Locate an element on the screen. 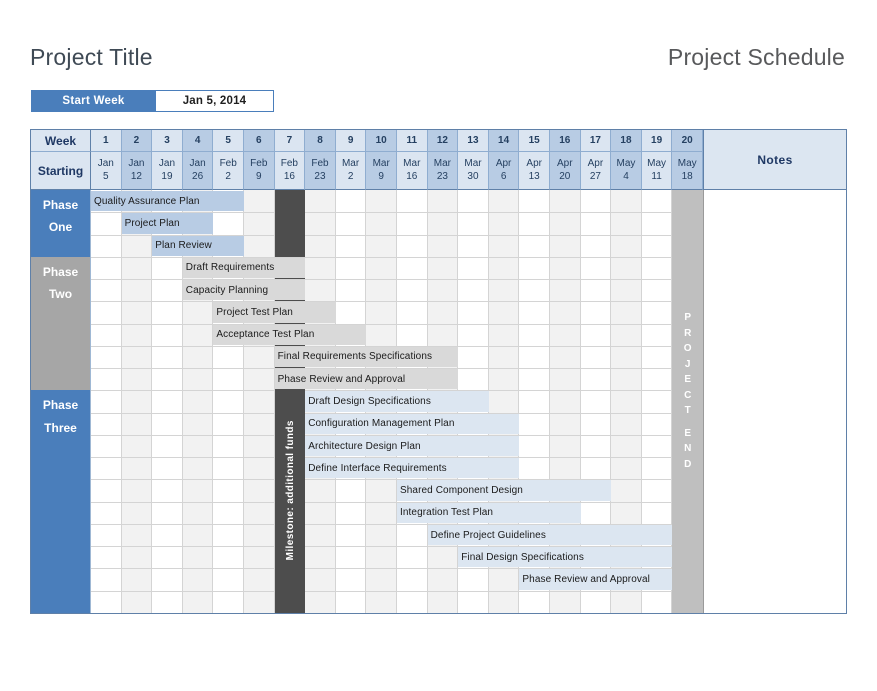 The width and height of the screenshot is (877, 691). task-label: Phase Review and Approval is located at coordinates (341, 379).